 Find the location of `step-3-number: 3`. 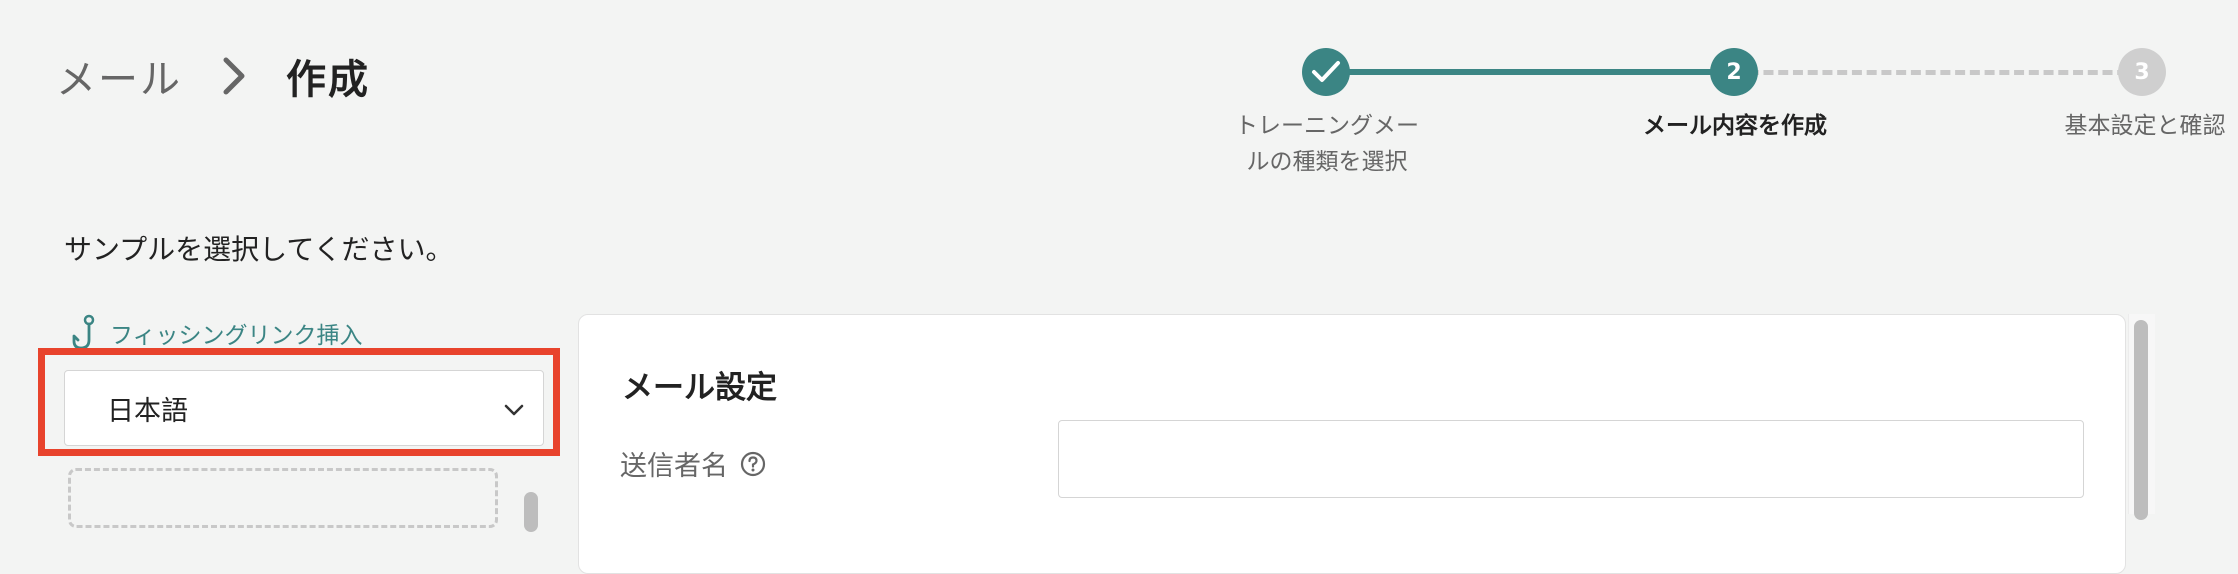

step-3-number: 3 is located at coordinates (2142, 72).